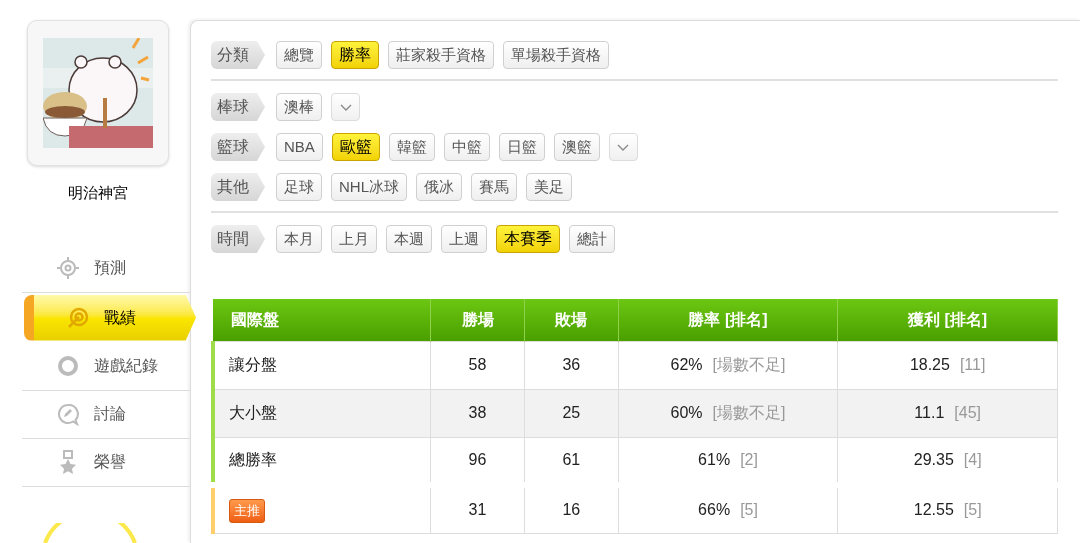 The image size is (1080, 543). Describe the element at coordinates (369, 187) in the screenshot. I see `filter-chip: NHL冰球` at that location.